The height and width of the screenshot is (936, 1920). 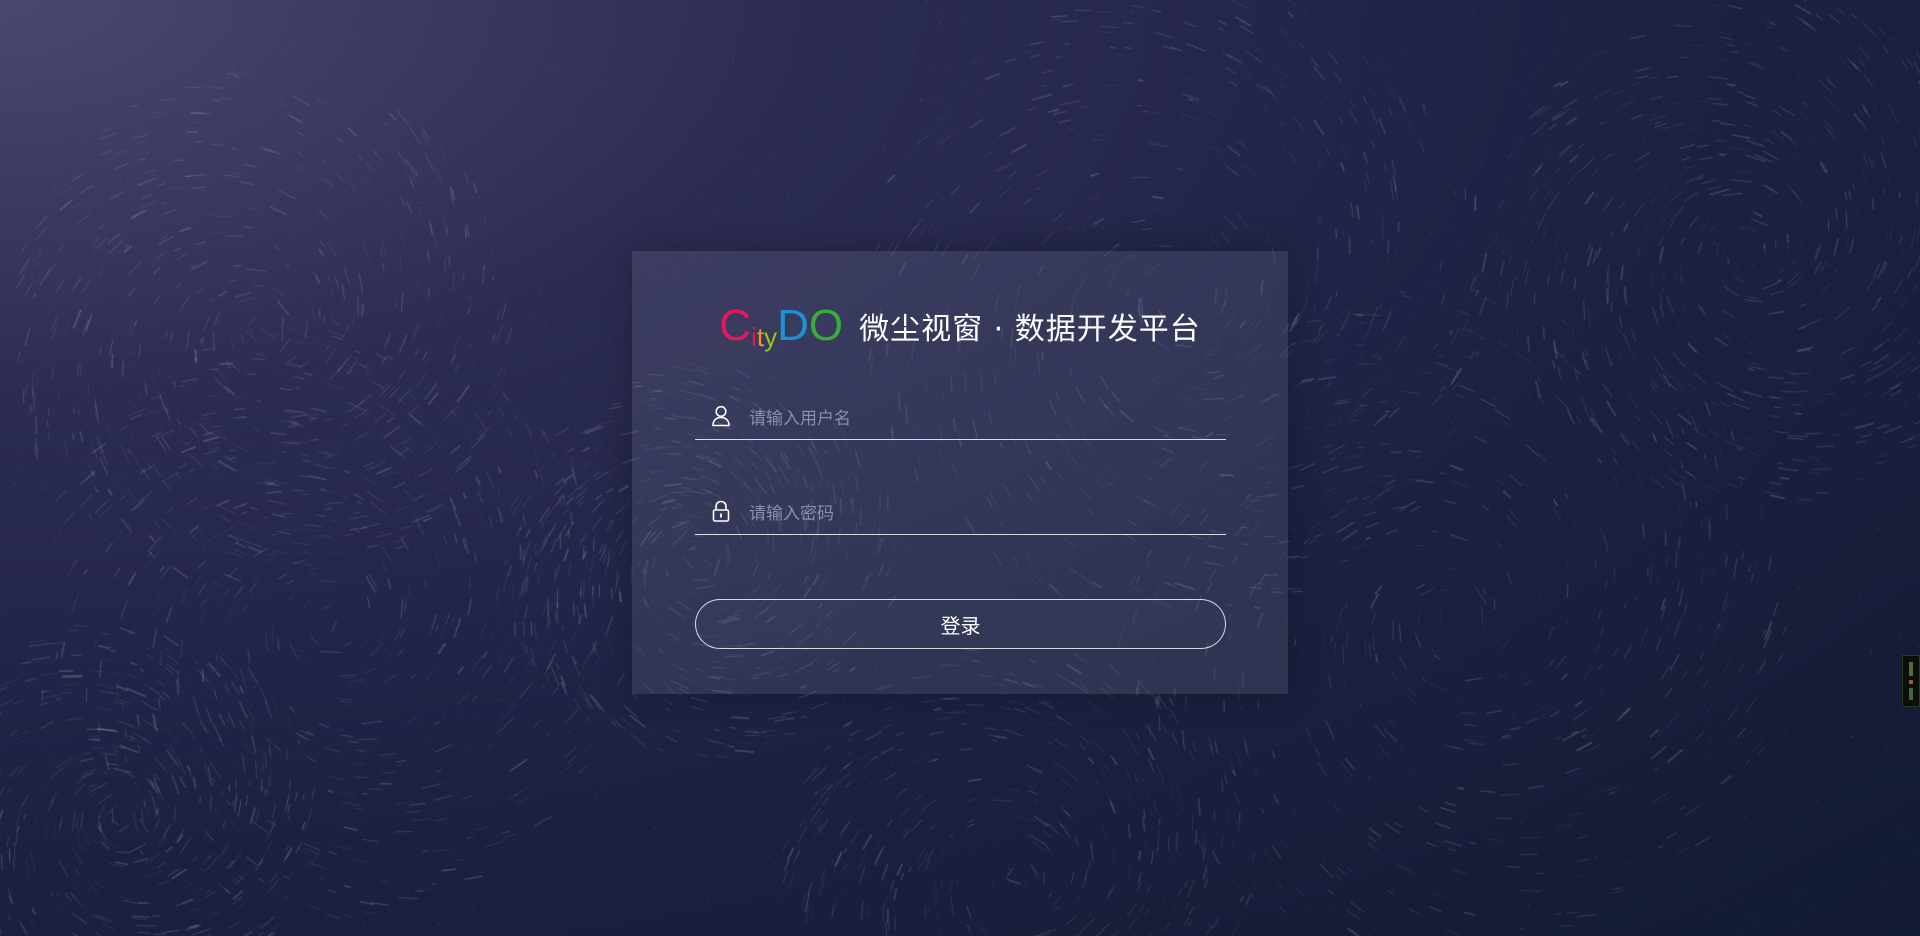 I want to click on logo-letter-d: D, so click(x=793, y=325).